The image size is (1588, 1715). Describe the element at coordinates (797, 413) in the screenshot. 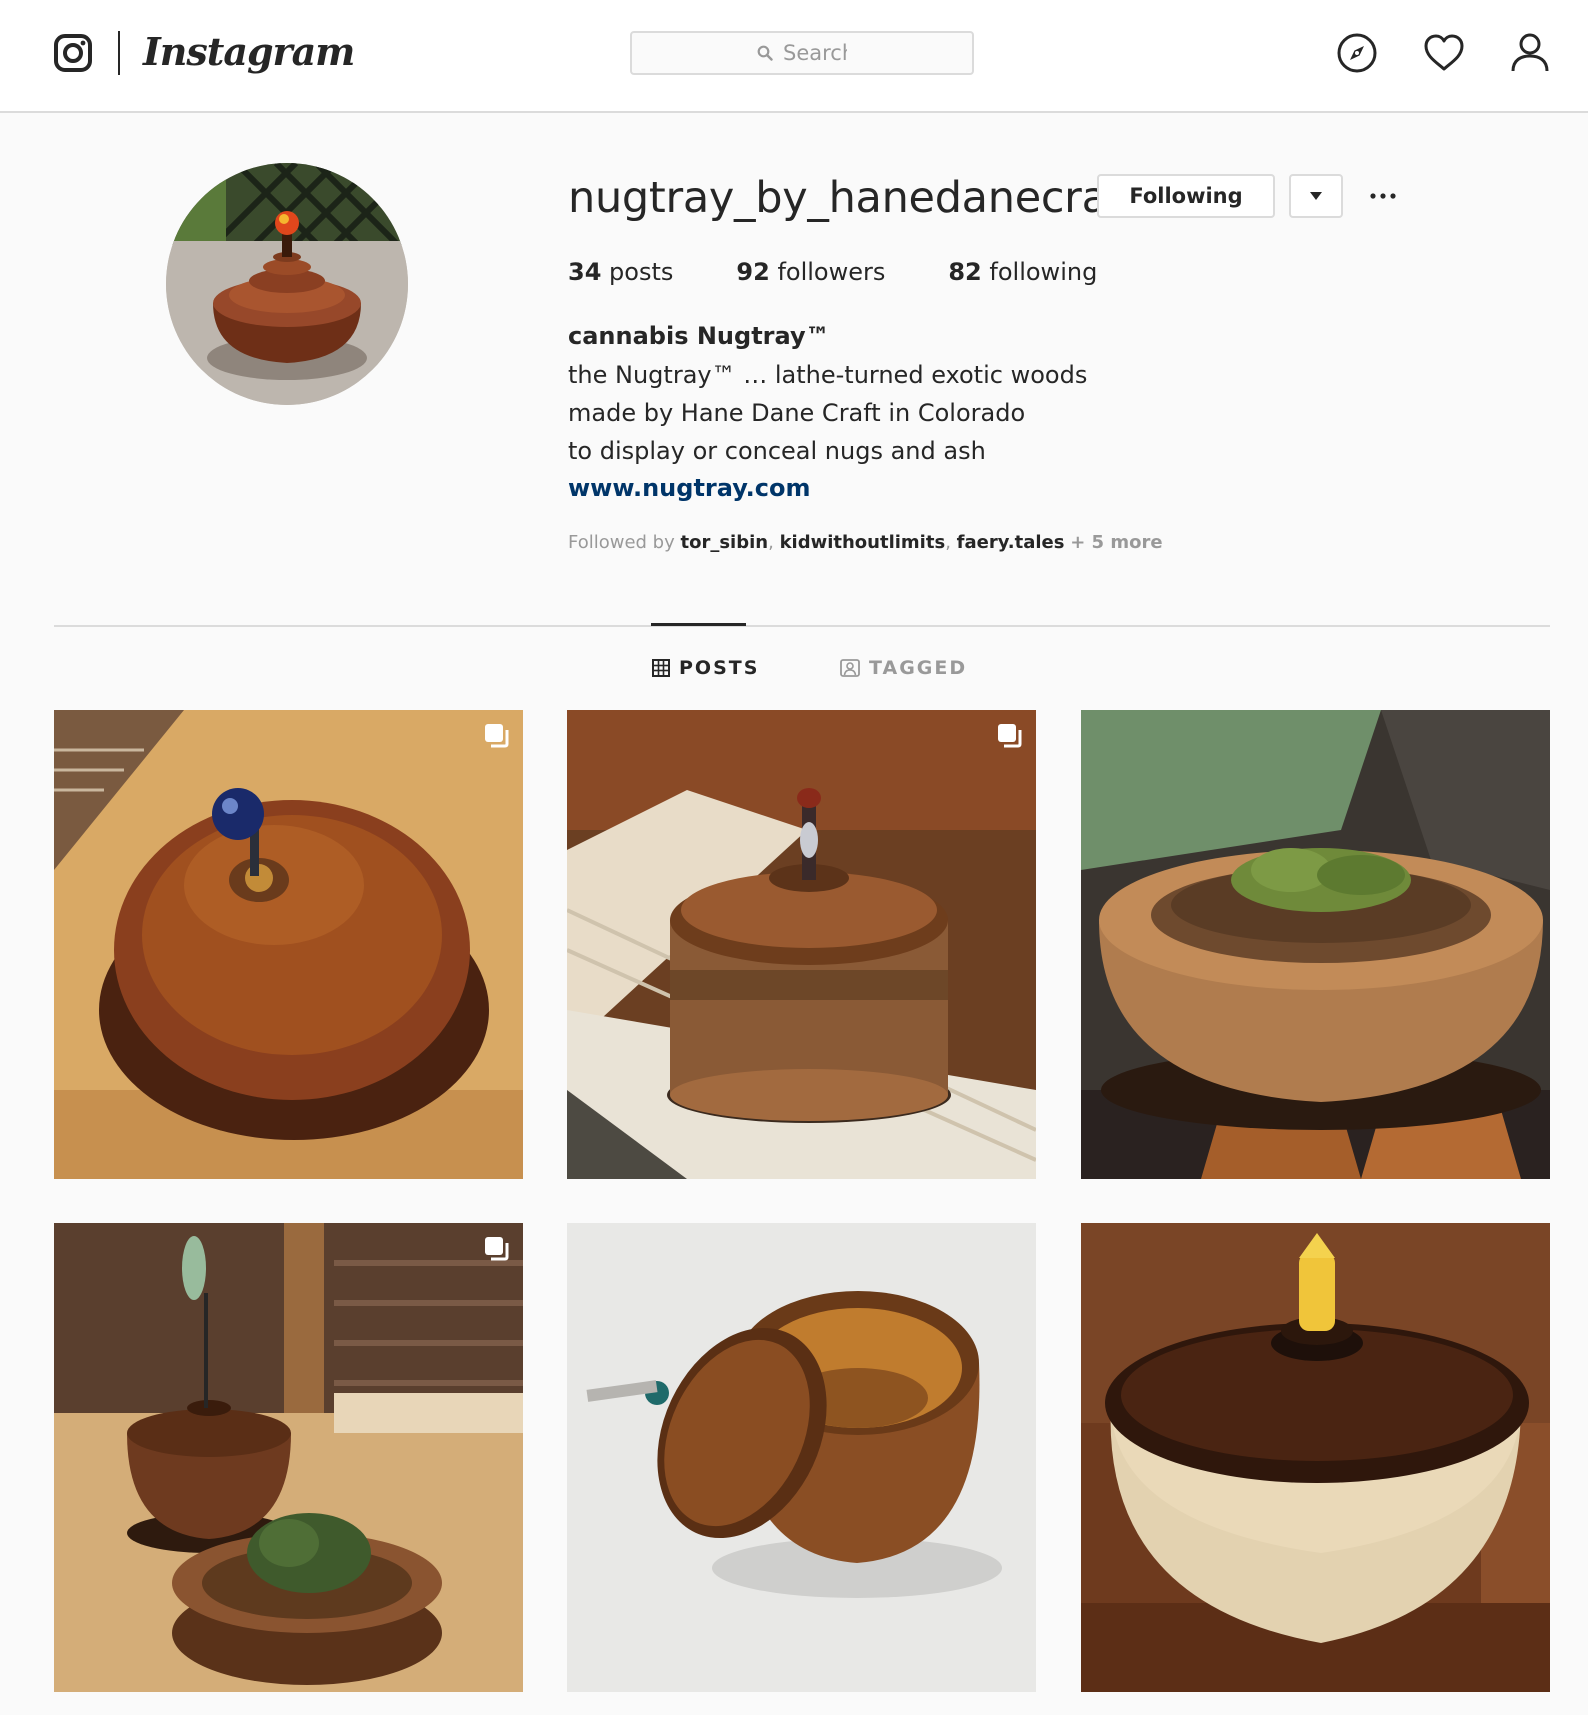

I see `bio-line: made by Hane Dane Craft in Colorado` at that location.